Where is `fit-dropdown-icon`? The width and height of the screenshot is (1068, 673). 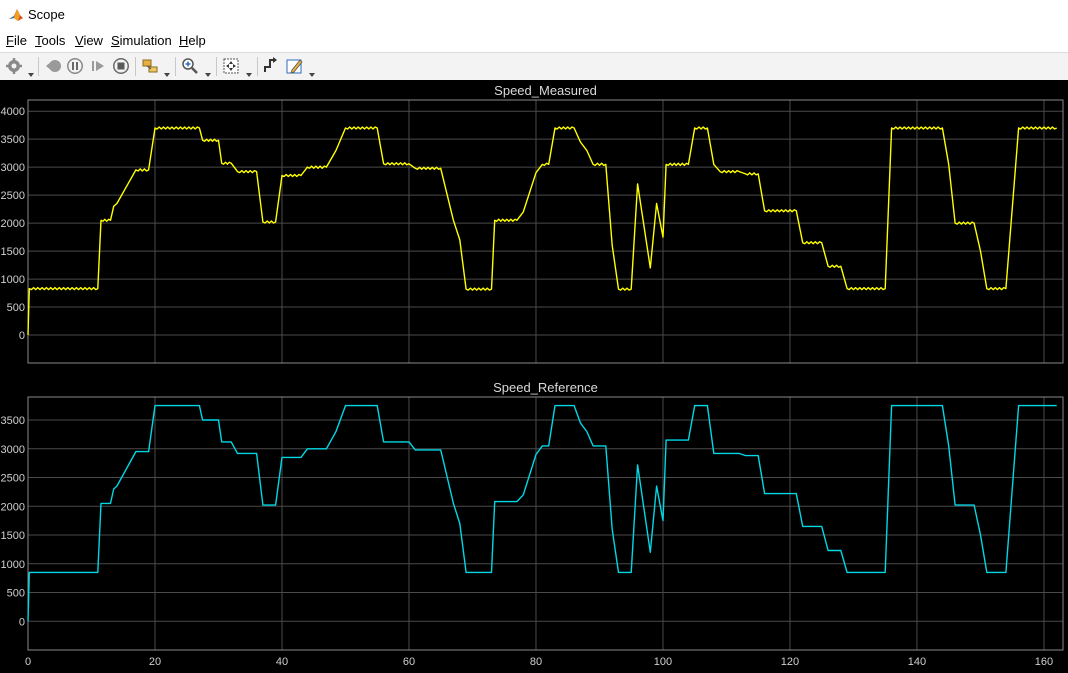
fit-dropdown-icon is located at coordinates (249, 70).